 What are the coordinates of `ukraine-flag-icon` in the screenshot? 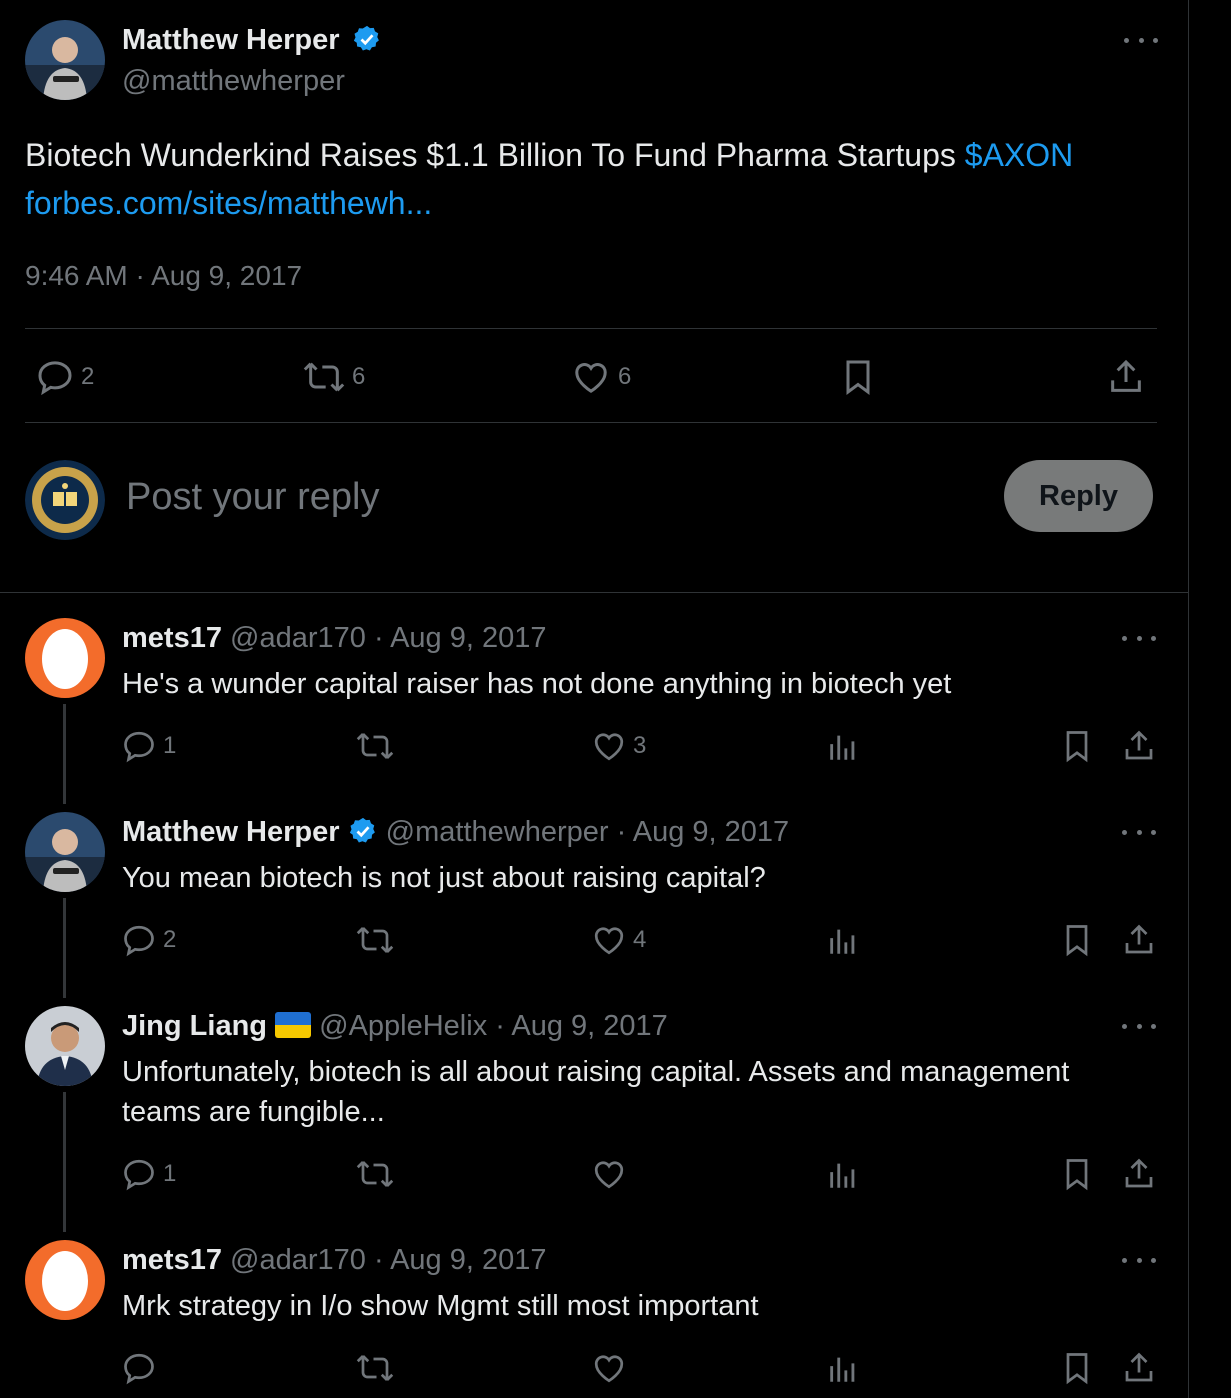 It's located at (293, 1025).